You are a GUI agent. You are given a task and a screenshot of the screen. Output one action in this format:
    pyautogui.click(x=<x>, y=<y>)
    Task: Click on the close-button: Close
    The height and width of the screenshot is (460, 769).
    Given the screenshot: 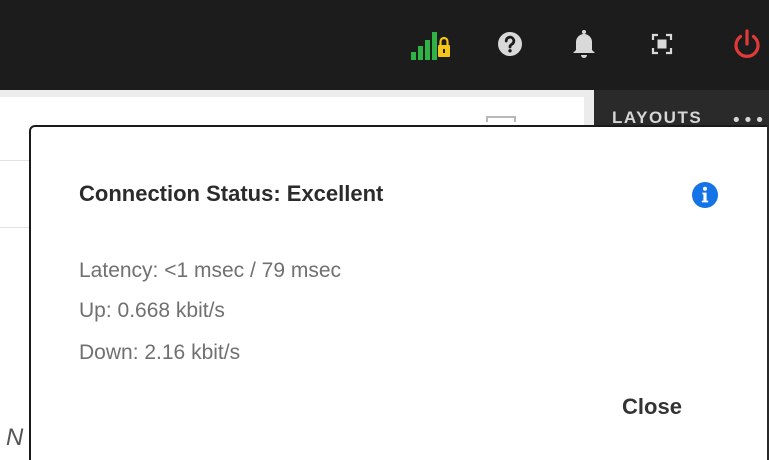 What is the action you would take?
    pyautogui.click(x=652, y=407)
    